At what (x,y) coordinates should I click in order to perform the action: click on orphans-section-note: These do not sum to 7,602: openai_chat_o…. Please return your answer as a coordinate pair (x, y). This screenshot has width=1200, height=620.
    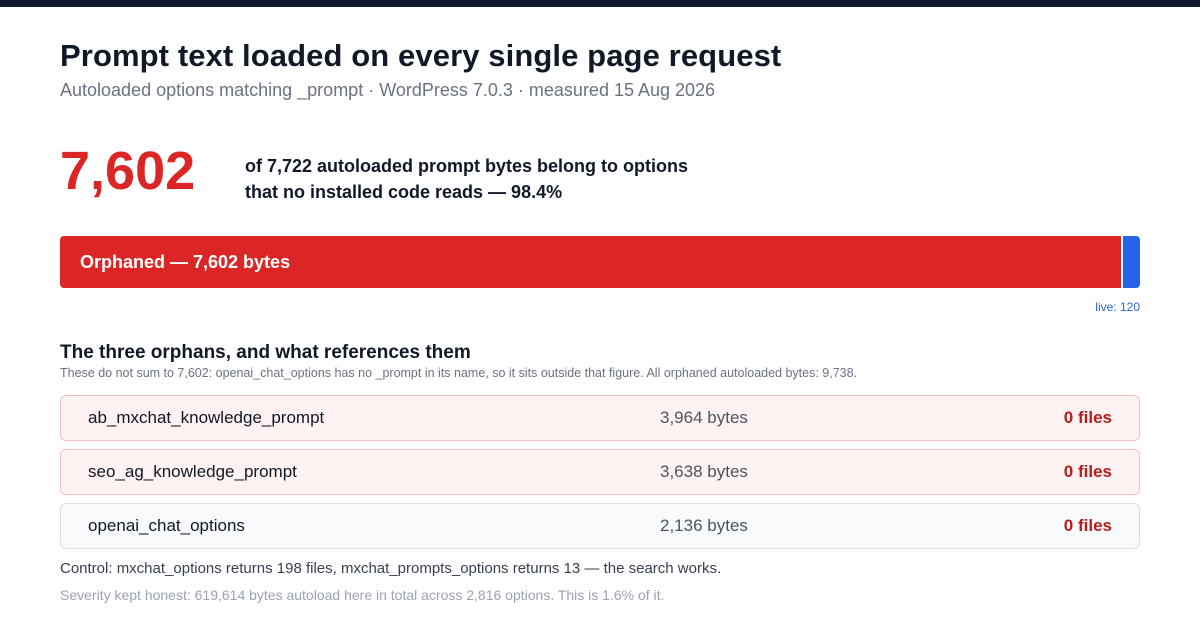
    Looking at the image, I should click on (459, 373).